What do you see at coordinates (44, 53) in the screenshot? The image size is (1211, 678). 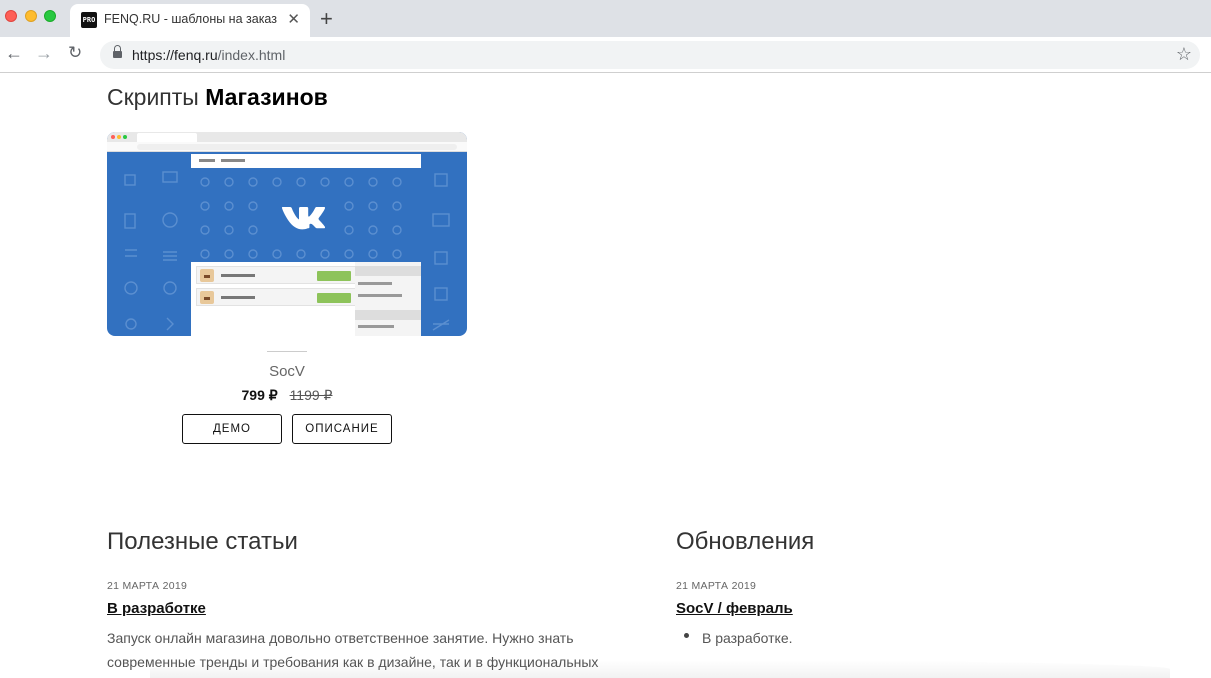 I see `forward-icon: →` at bounding box center [44, 53].